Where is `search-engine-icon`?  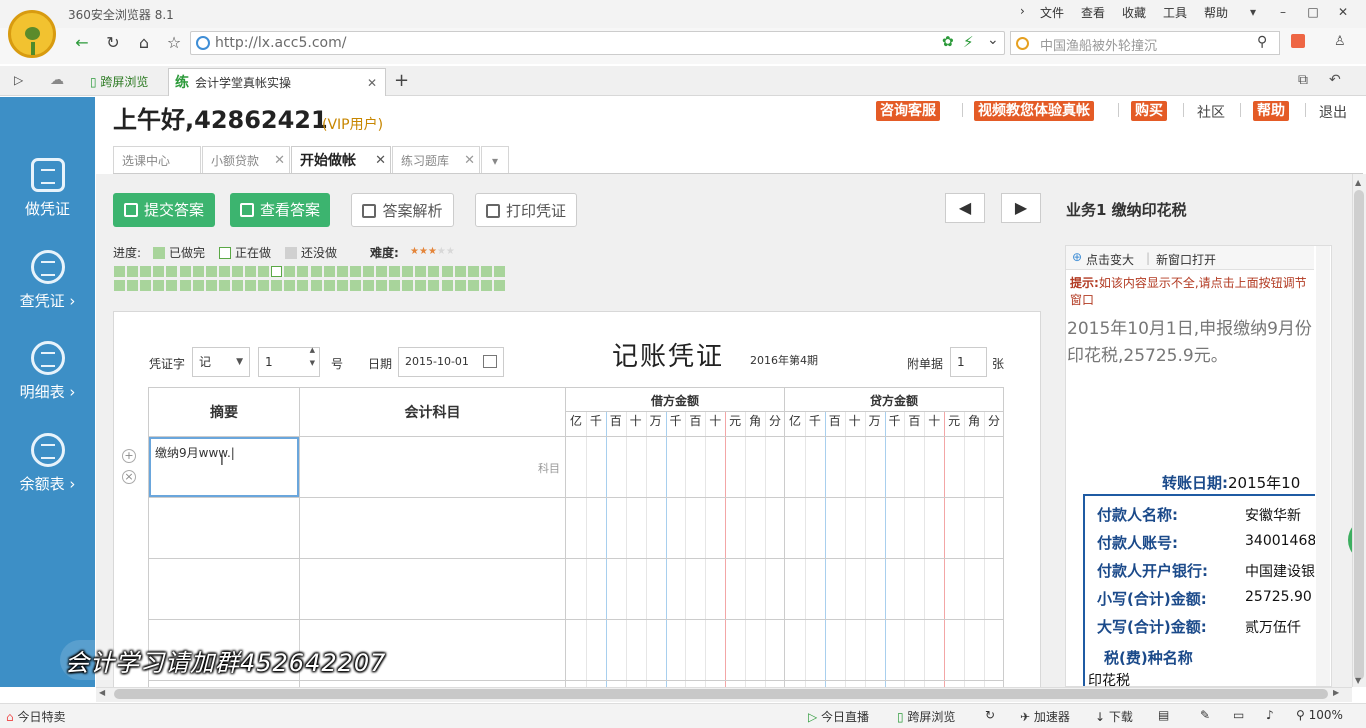 search-engine-icon is located at coordinates (1022, 43).